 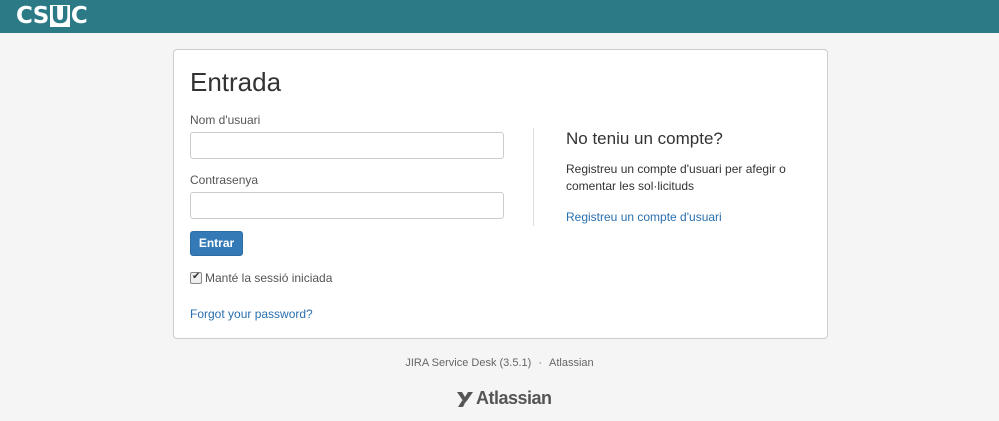 I want to click on password-input, so click(x=347, y=205).